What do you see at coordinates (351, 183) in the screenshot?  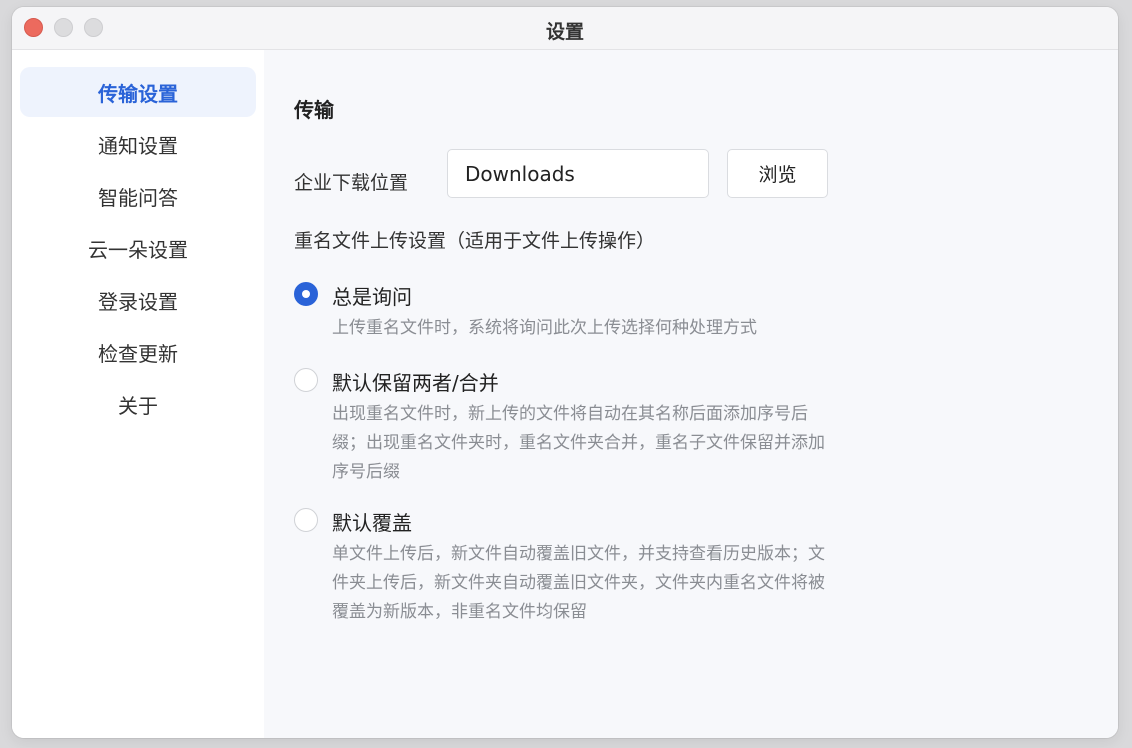 I see `download-location-label: 企业下载位置` at bounding box center [351, 183].